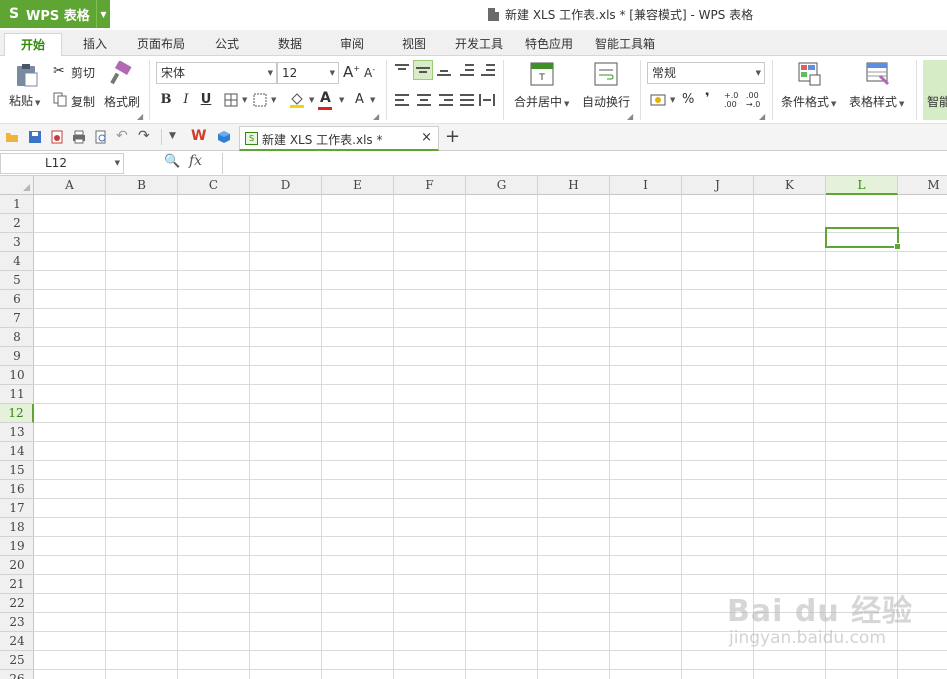 The image size is (947, 679). What do you see at coordinates (70, 185) in the screenshot?
I see `column-header-a: A` at bounding box center [70, 185].